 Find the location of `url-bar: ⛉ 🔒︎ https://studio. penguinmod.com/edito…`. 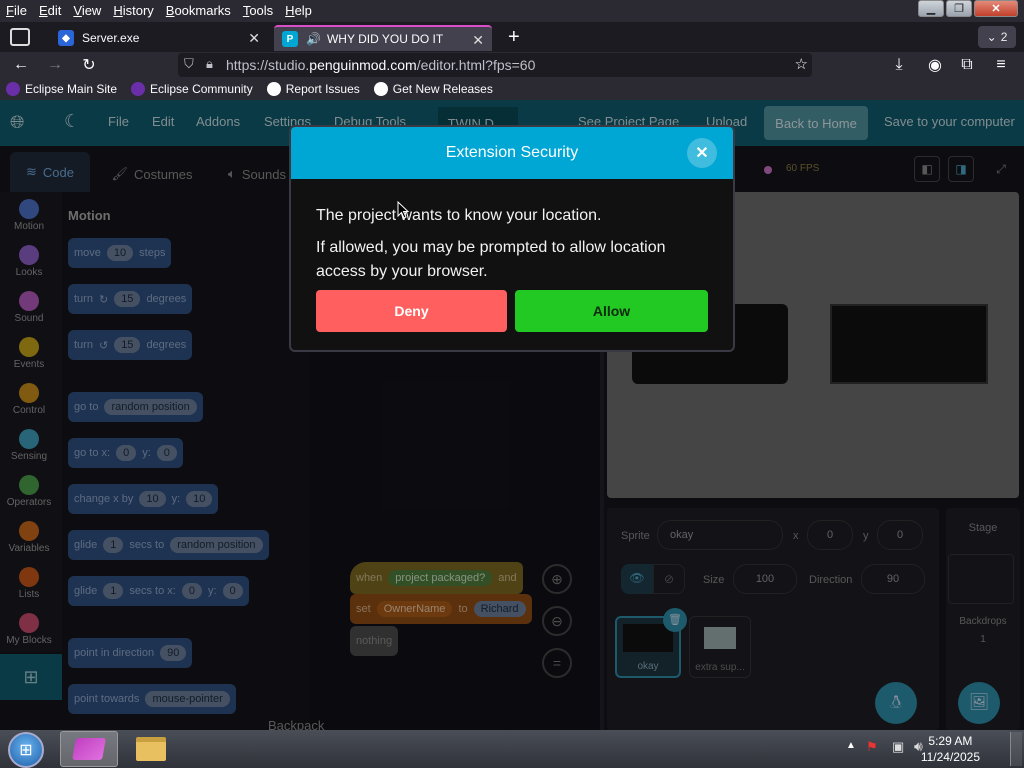

url-bar: ⛉ 🔒︎ https://studio. penguinmod.com/edito… is located at coordinates (495, 65).